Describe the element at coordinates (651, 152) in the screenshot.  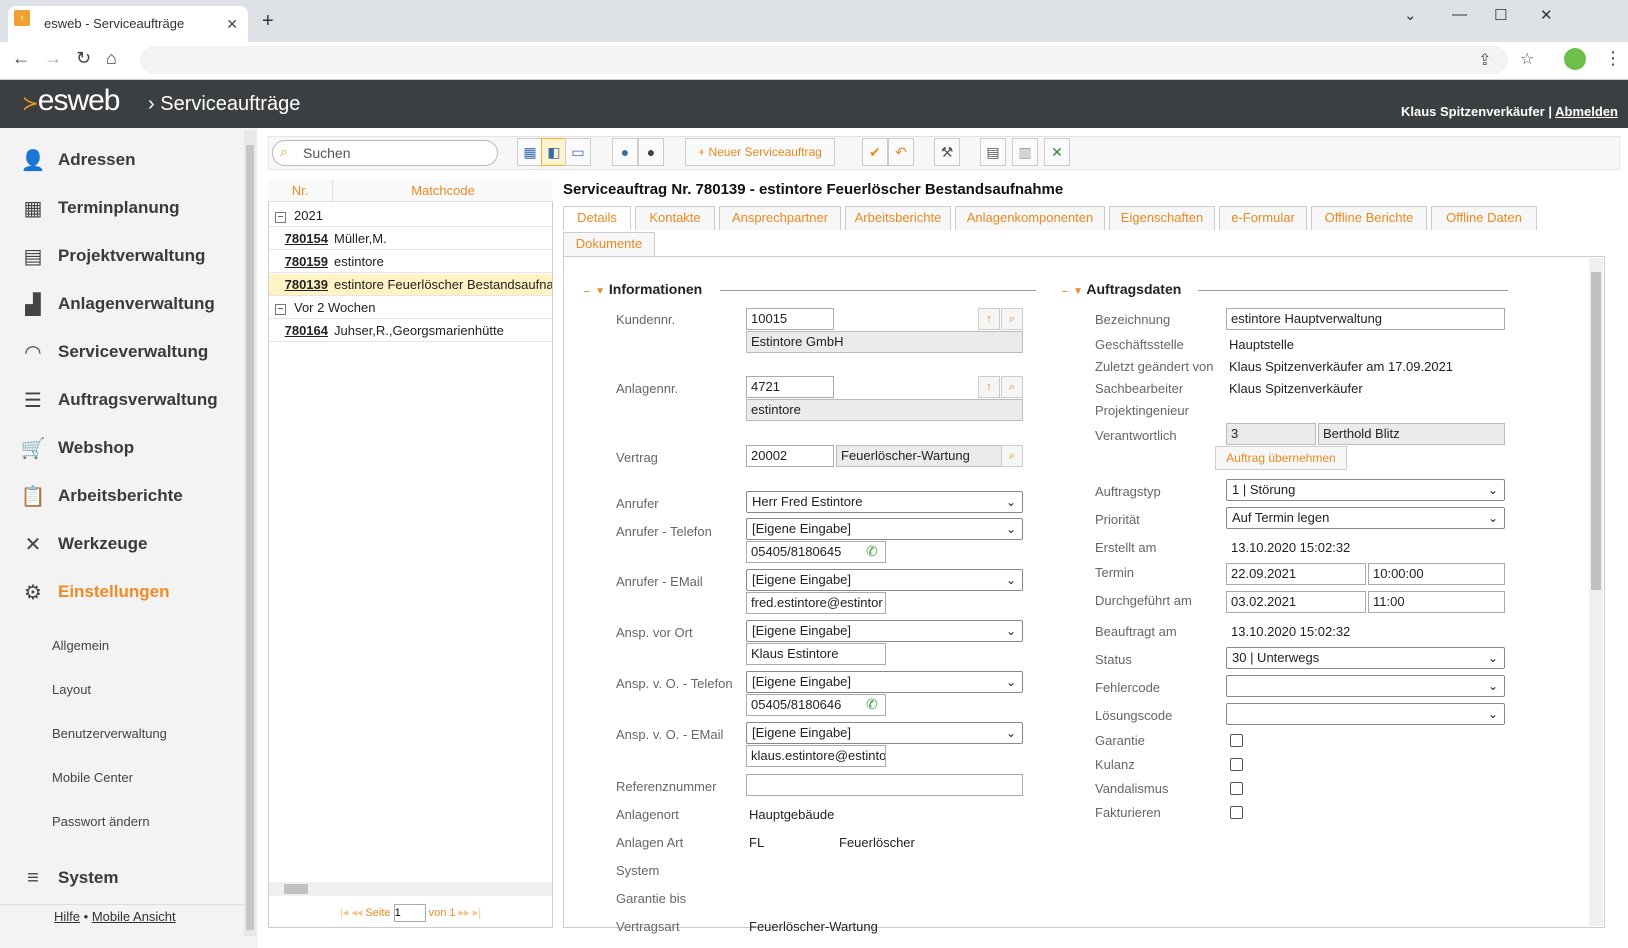
I see `person-gray-icon: ●` at that location.